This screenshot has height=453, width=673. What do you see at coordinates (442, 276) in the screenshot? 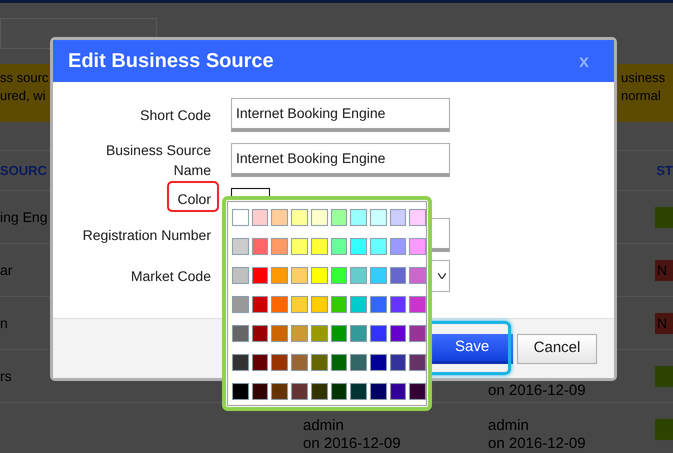
I see `chevron-down-icon` at bounding box center [442, 276].